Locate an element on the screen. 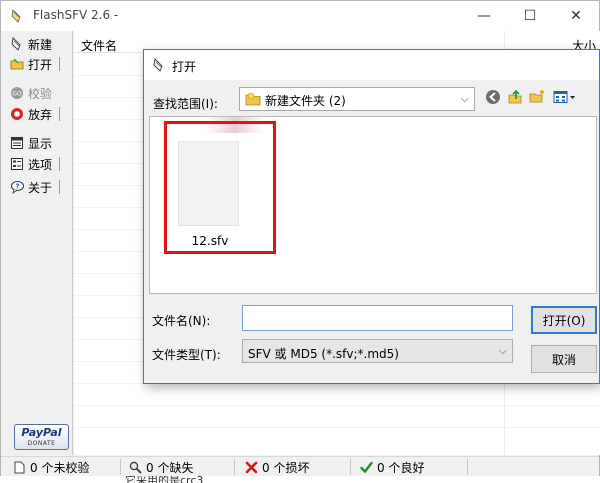 The image size is (600, 483). display-icon is located at coordinates (17, 143).